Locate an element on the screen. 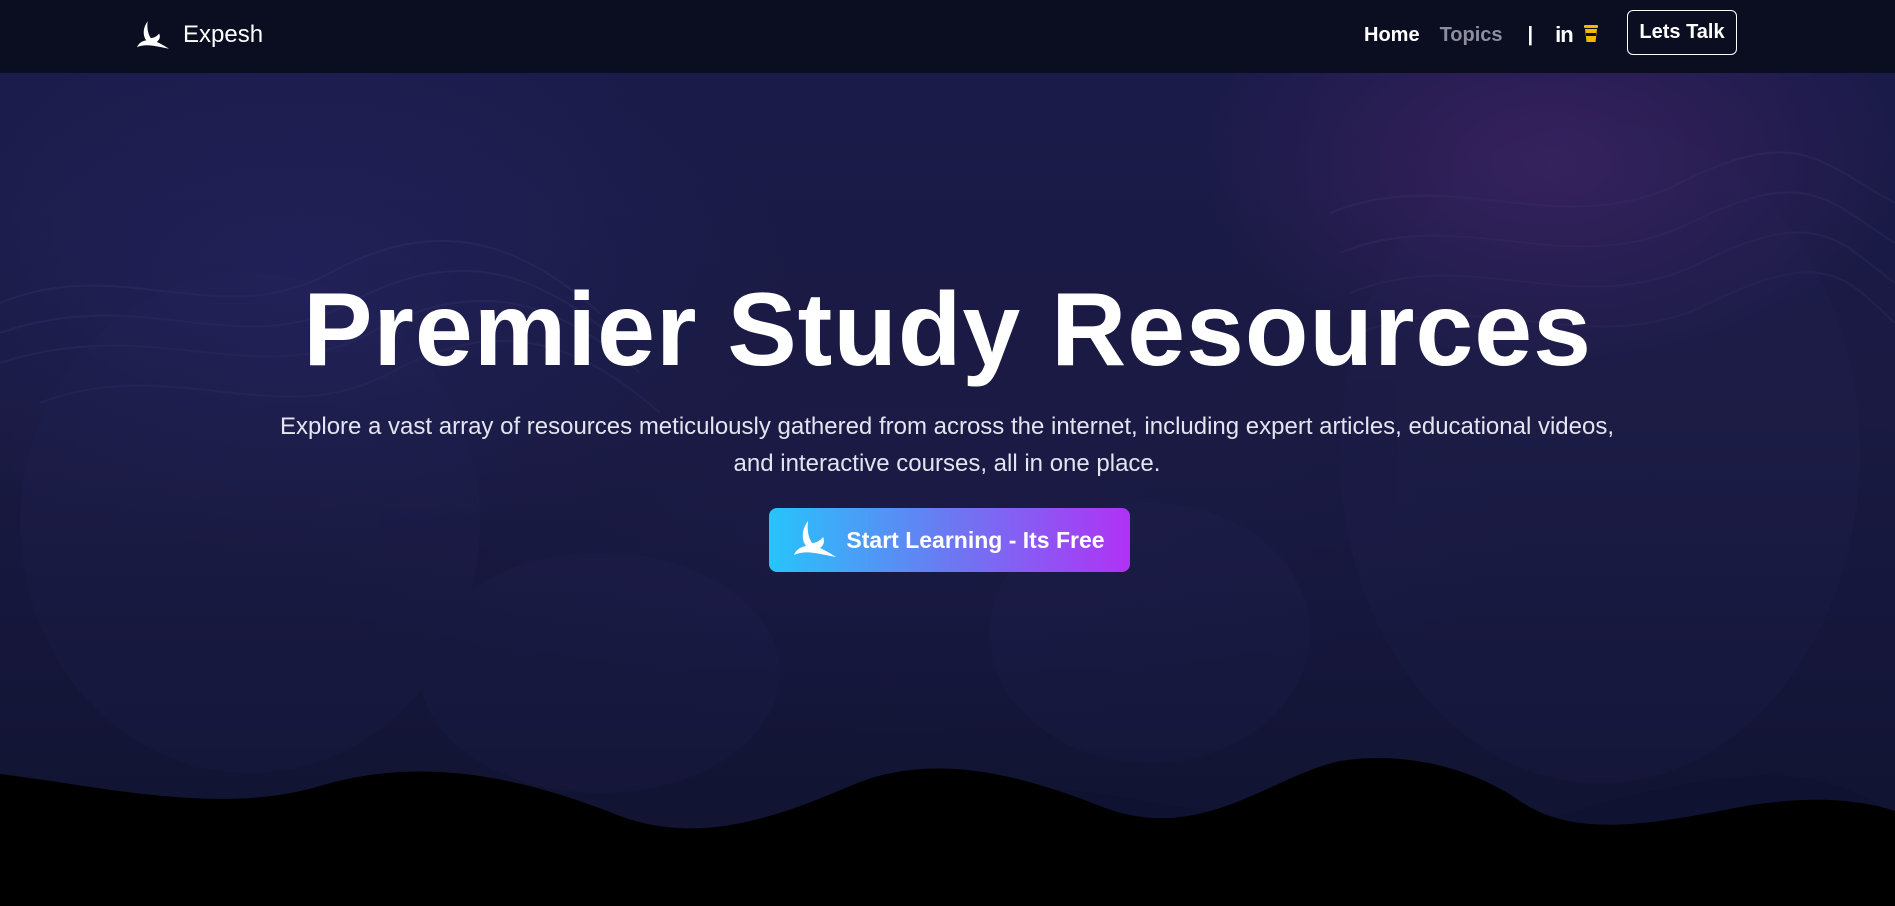  coffee-cup-icon is located at coordinates (1591, 35).